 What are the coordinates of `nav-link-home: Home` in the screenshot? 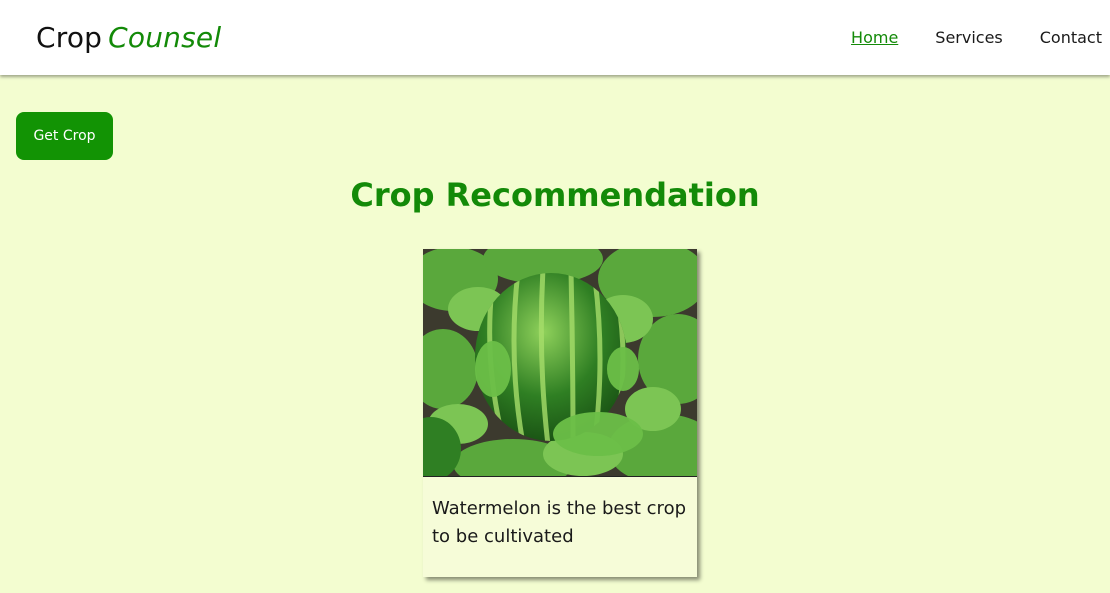 It's located at (874, 37).